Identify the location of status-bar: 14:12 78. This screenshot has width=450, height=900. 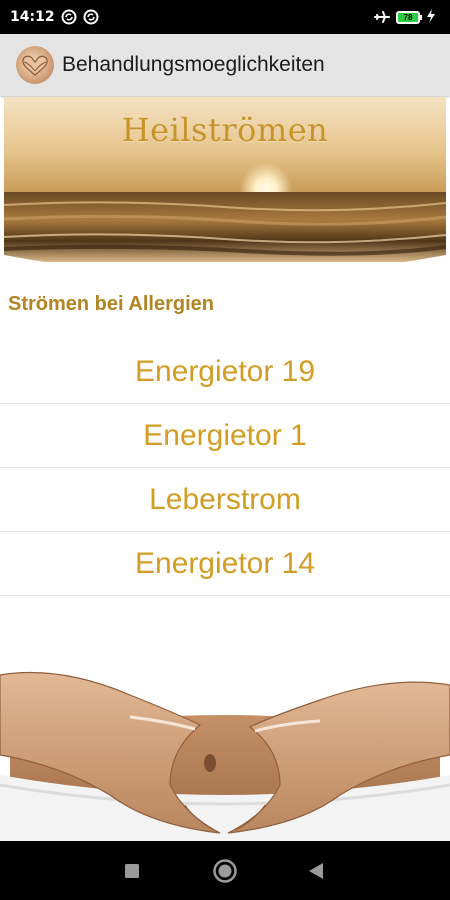
(225, 17).